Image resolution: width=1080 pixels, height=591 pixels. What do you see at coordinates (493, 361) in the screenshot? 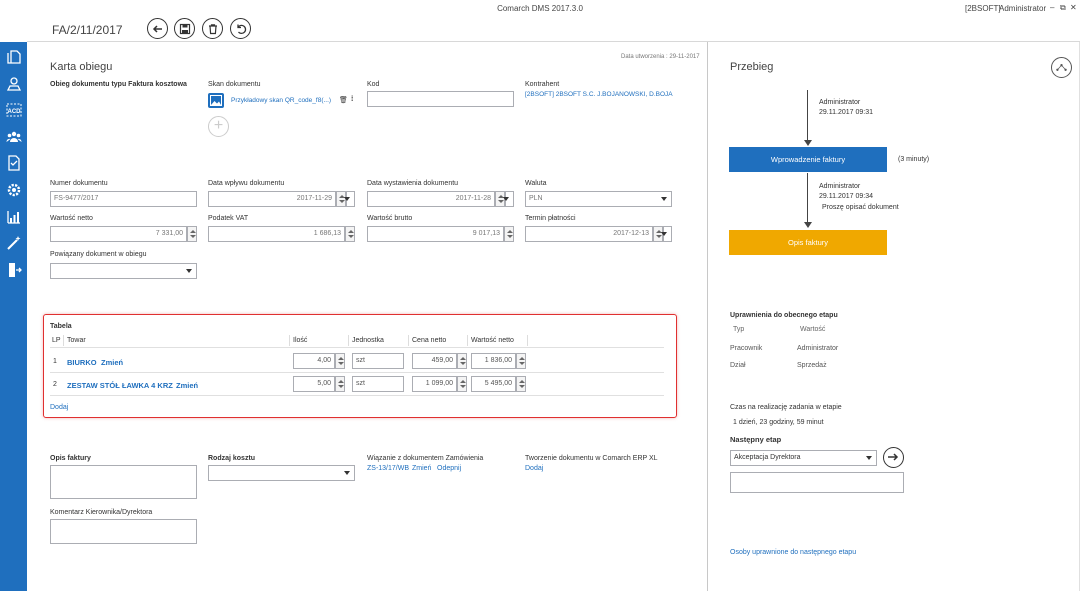
I see `row-value-input: 1 836,00` at bounding box center [493, 361].